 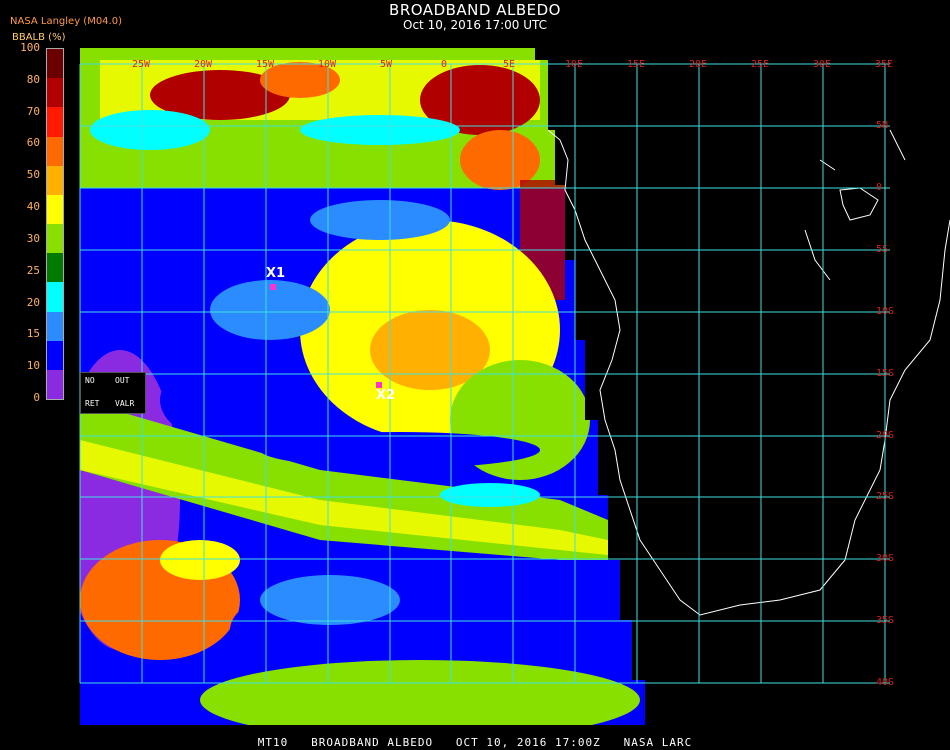 I want to click on longitude-label: 20E, so click(x=698, y=64).